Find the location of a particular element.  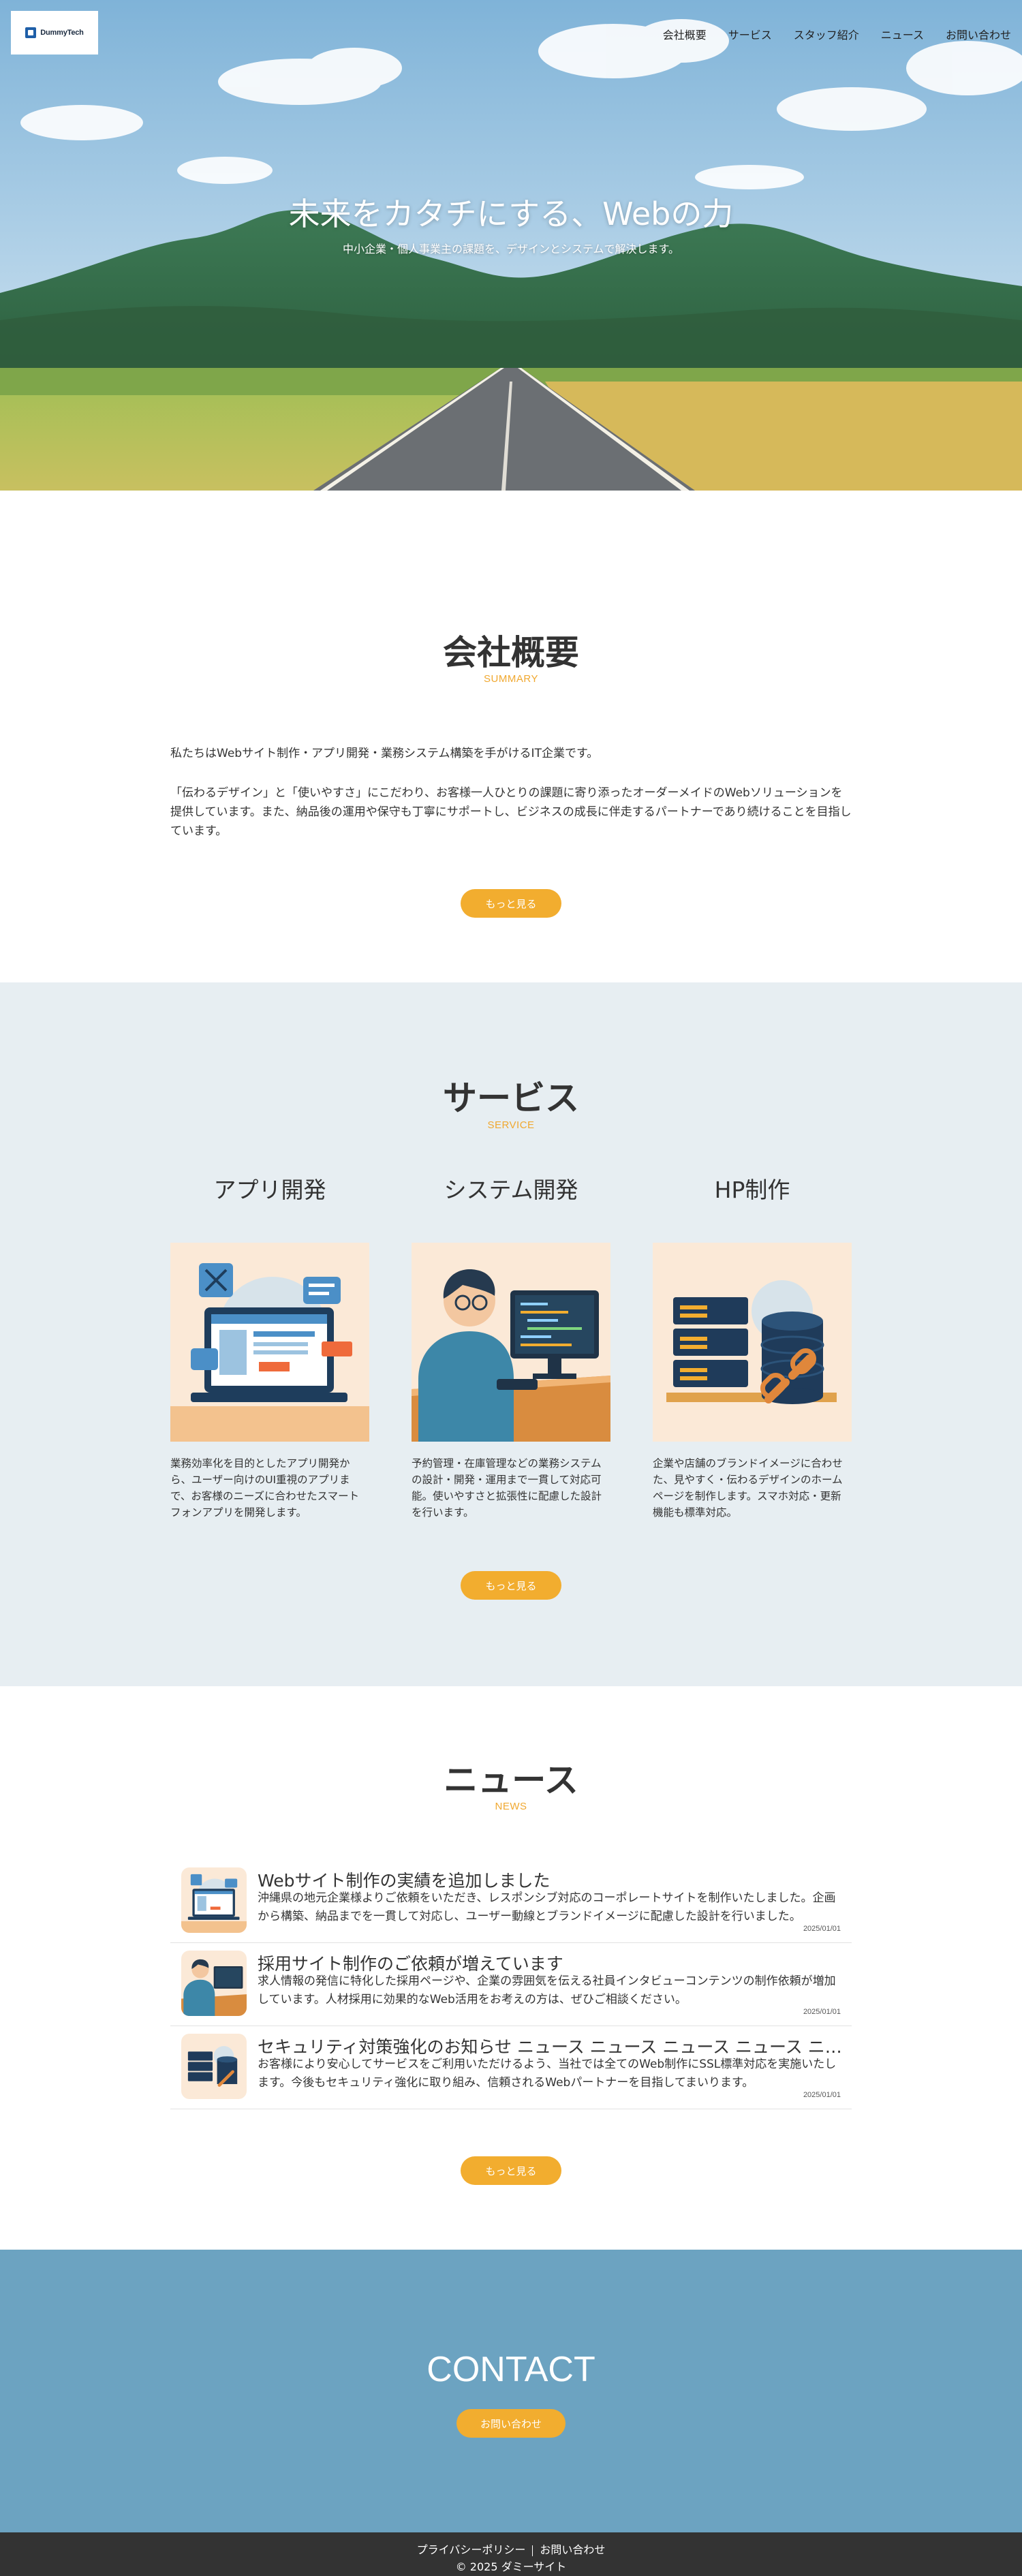

footer-link-contact: お問い合わせ is located at coordinates (572, 2549).